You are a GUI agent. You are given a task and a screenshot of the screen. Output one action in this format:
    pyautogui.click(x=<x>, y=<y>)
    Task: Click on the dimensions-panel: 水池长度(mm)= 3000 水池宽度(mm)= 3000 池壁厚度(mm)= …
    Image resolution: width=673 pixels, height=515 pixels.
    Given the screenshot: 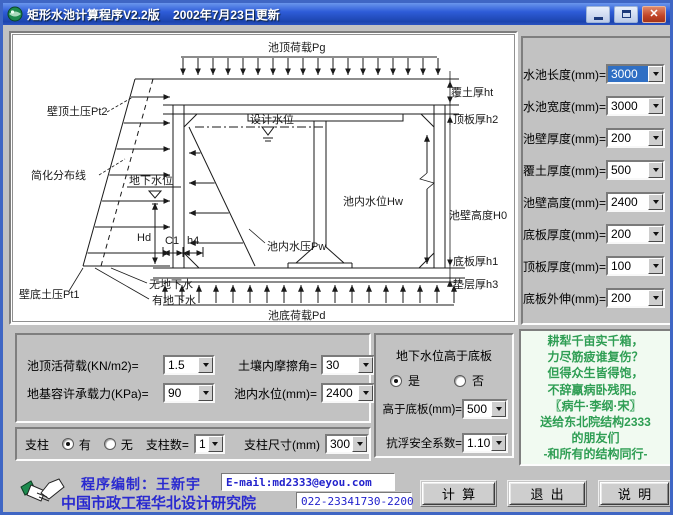 What is the action you would take?
    pyautogui.click(x=595, y=180)
    